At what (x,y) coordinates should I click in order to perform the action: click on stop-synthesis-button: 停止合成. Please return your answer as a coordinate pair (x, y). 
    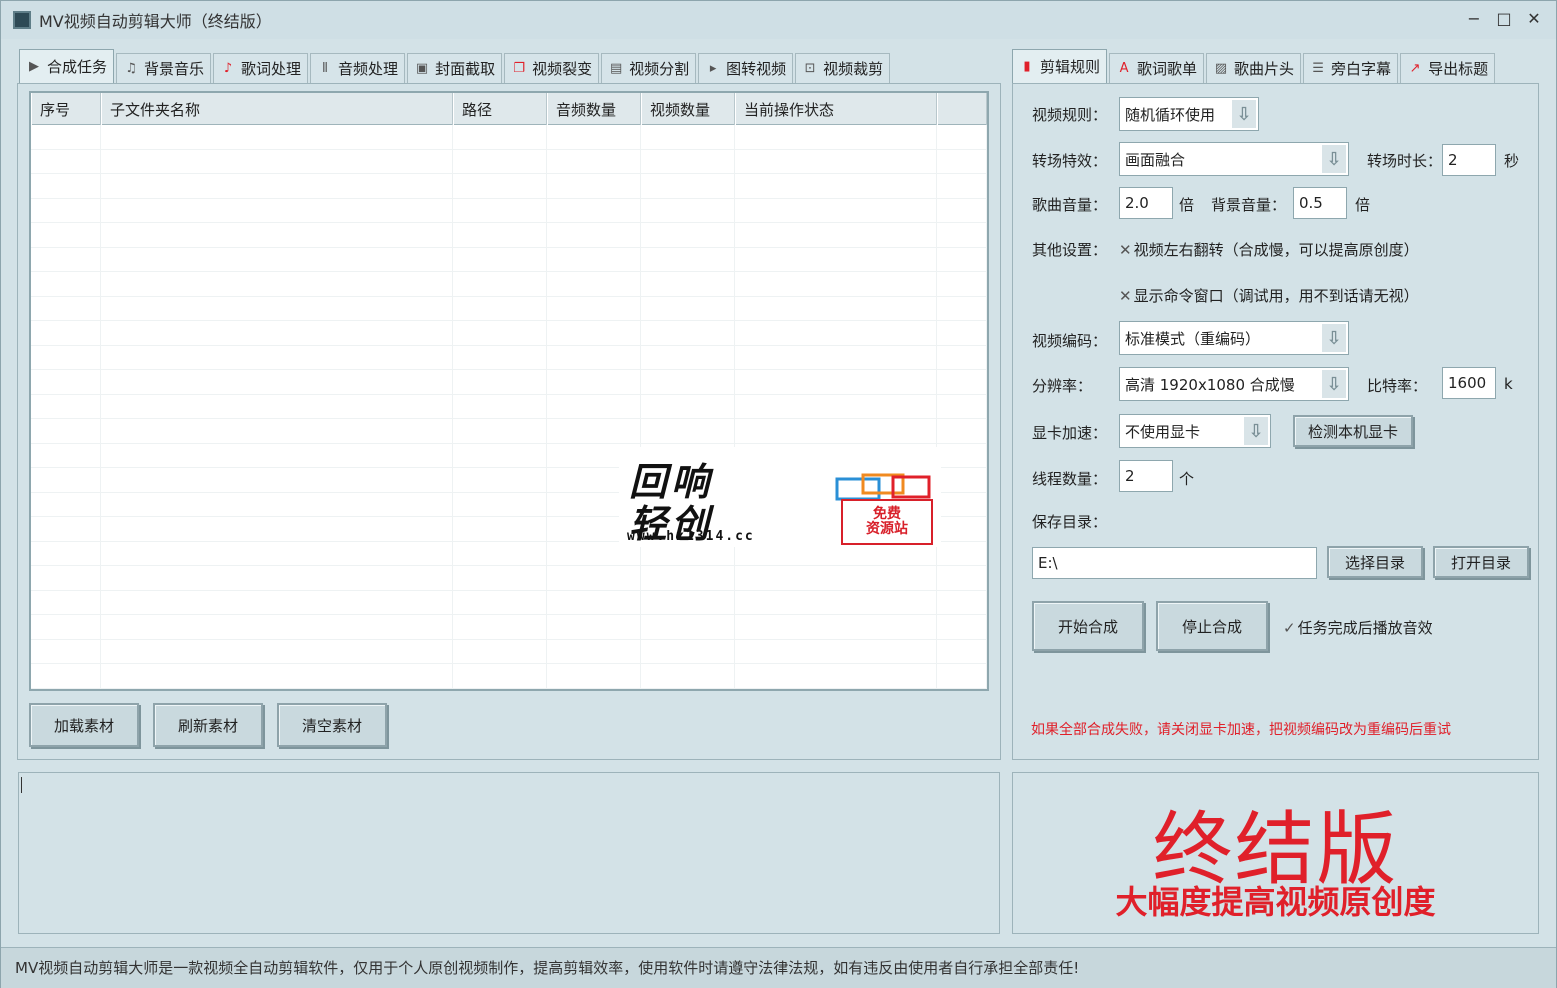
    Looking at the image, I should click on (1212, 626).